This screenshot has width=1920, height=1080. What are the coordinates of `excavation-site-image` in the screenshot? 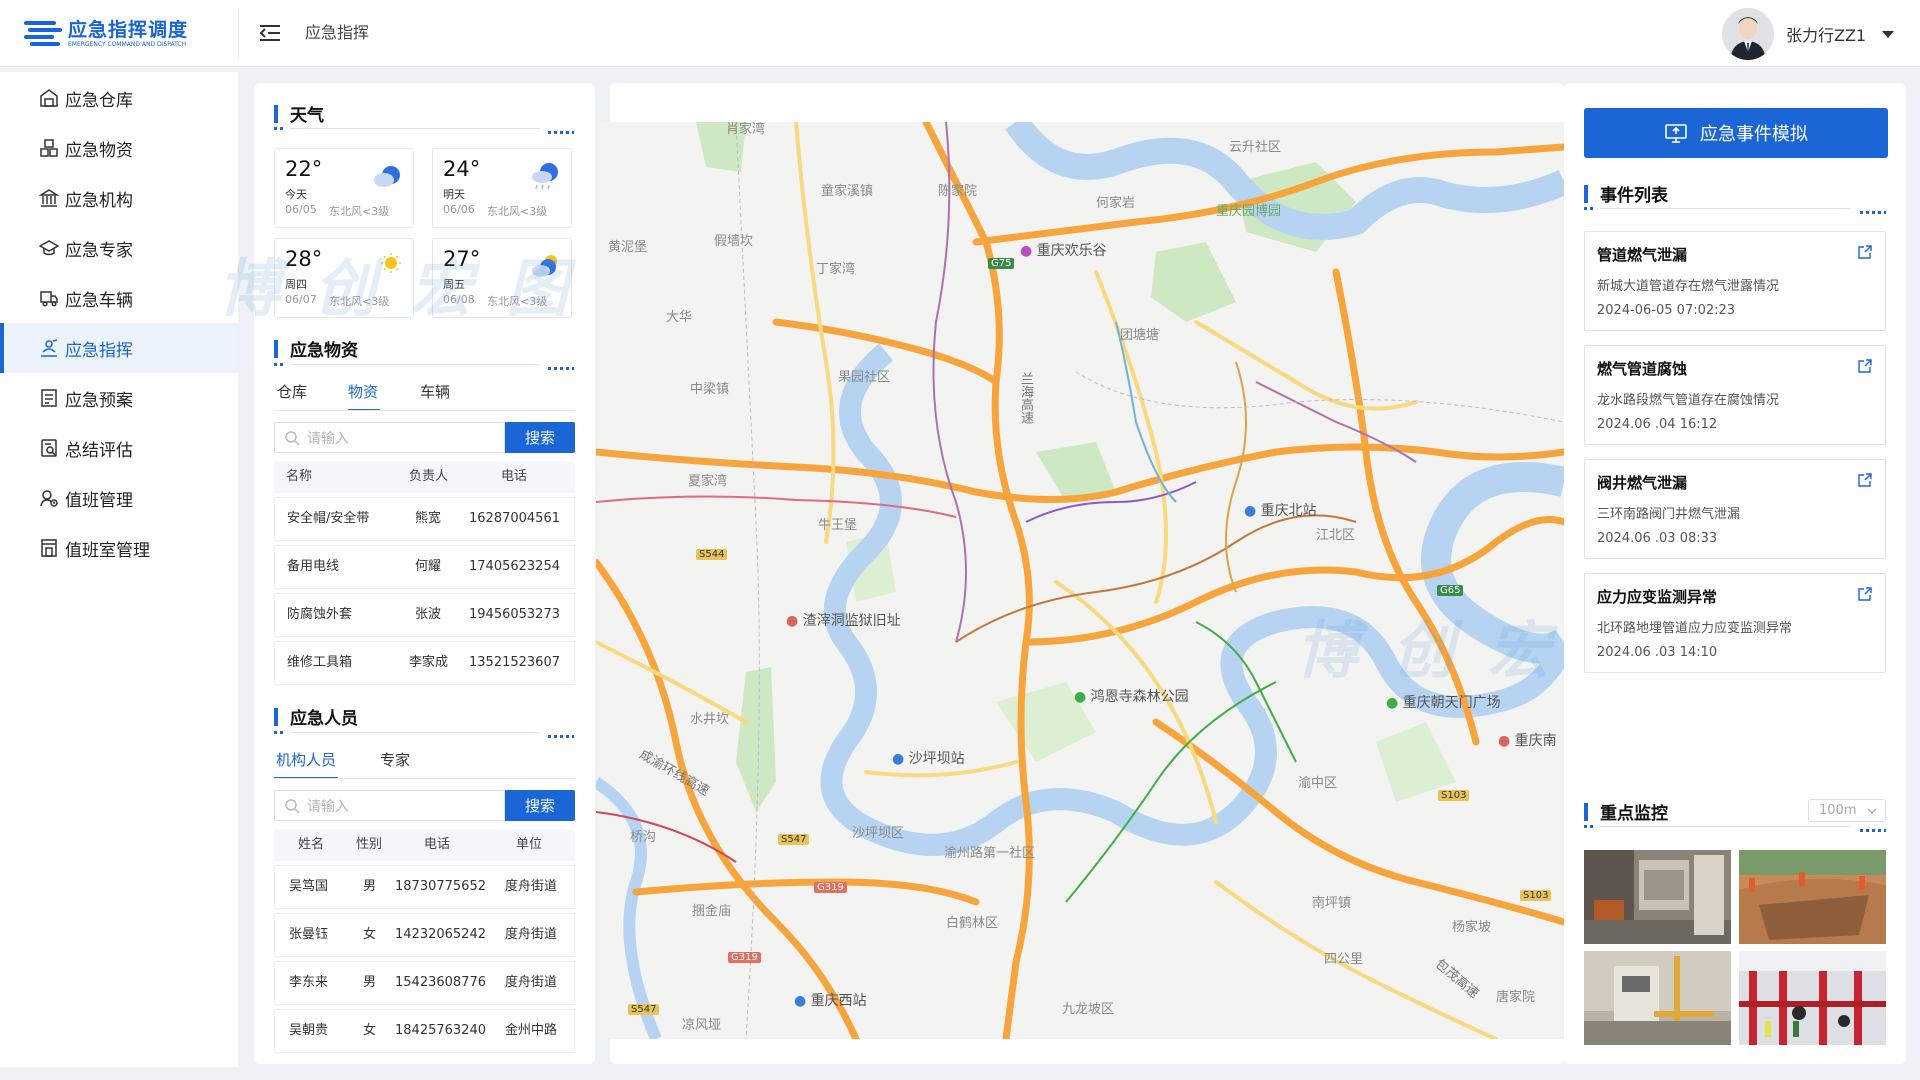 It's located at (1812, 897).